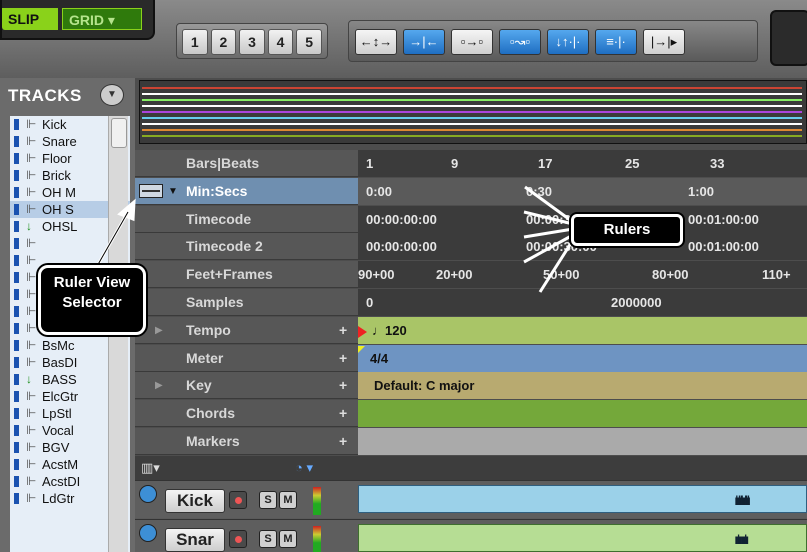  I want to click on ruler-lane: ♩120, so click(582, 330).